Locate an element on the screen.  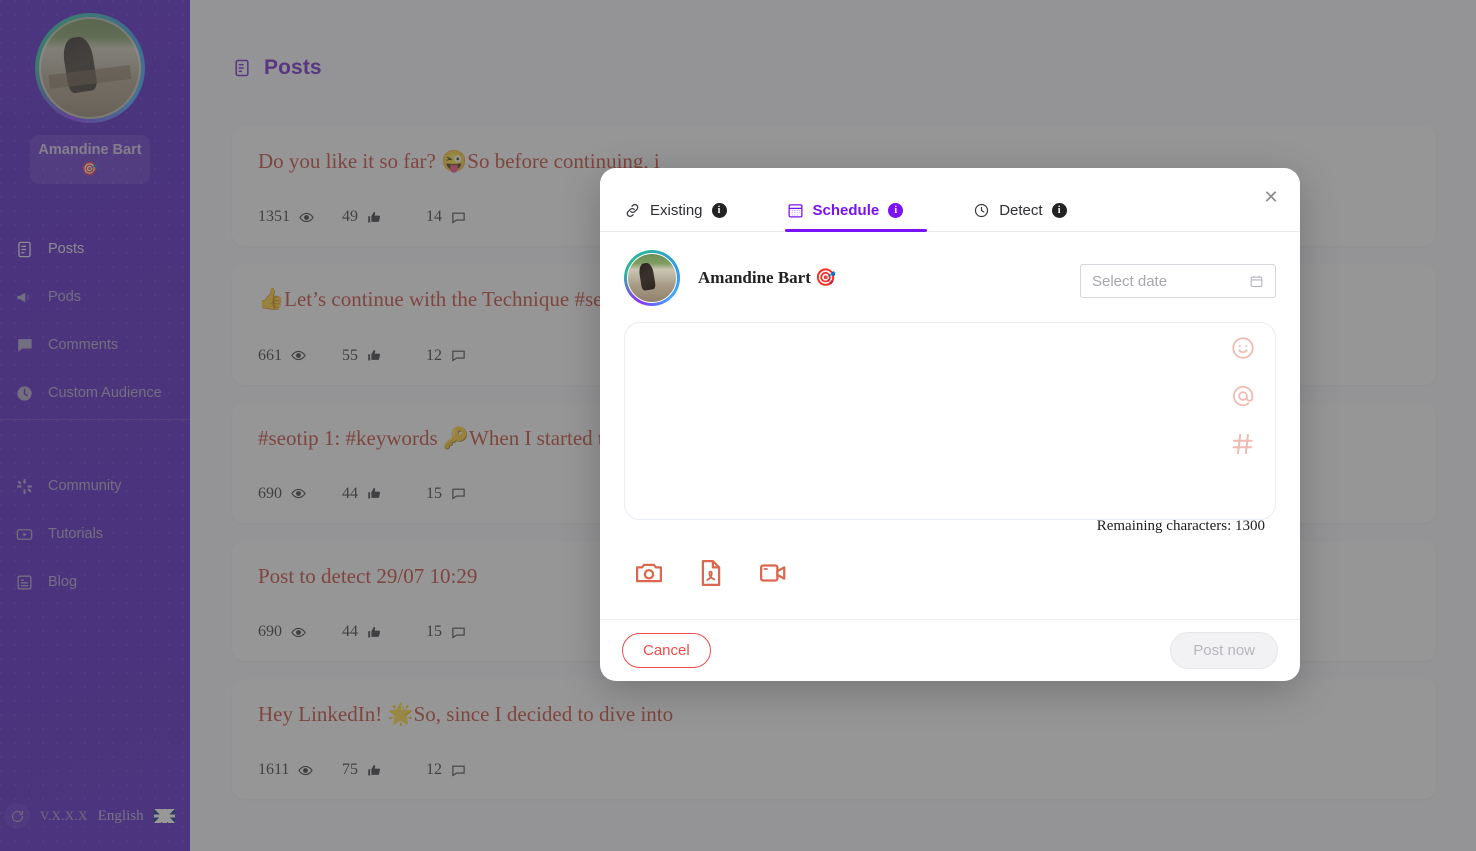
calendar-icon is located at coordinates (1256, 281).